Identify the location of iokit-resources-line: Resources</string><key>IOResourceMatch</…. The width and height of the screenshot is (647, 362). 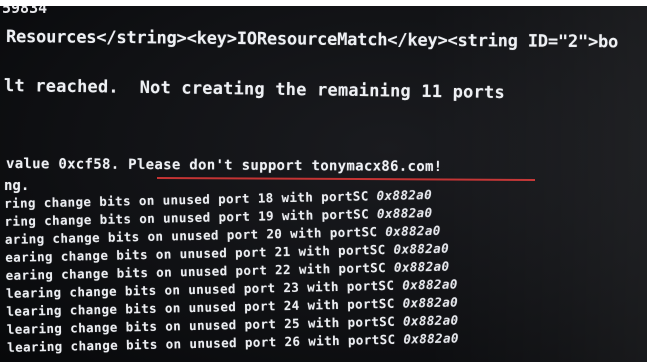
(312, 40).